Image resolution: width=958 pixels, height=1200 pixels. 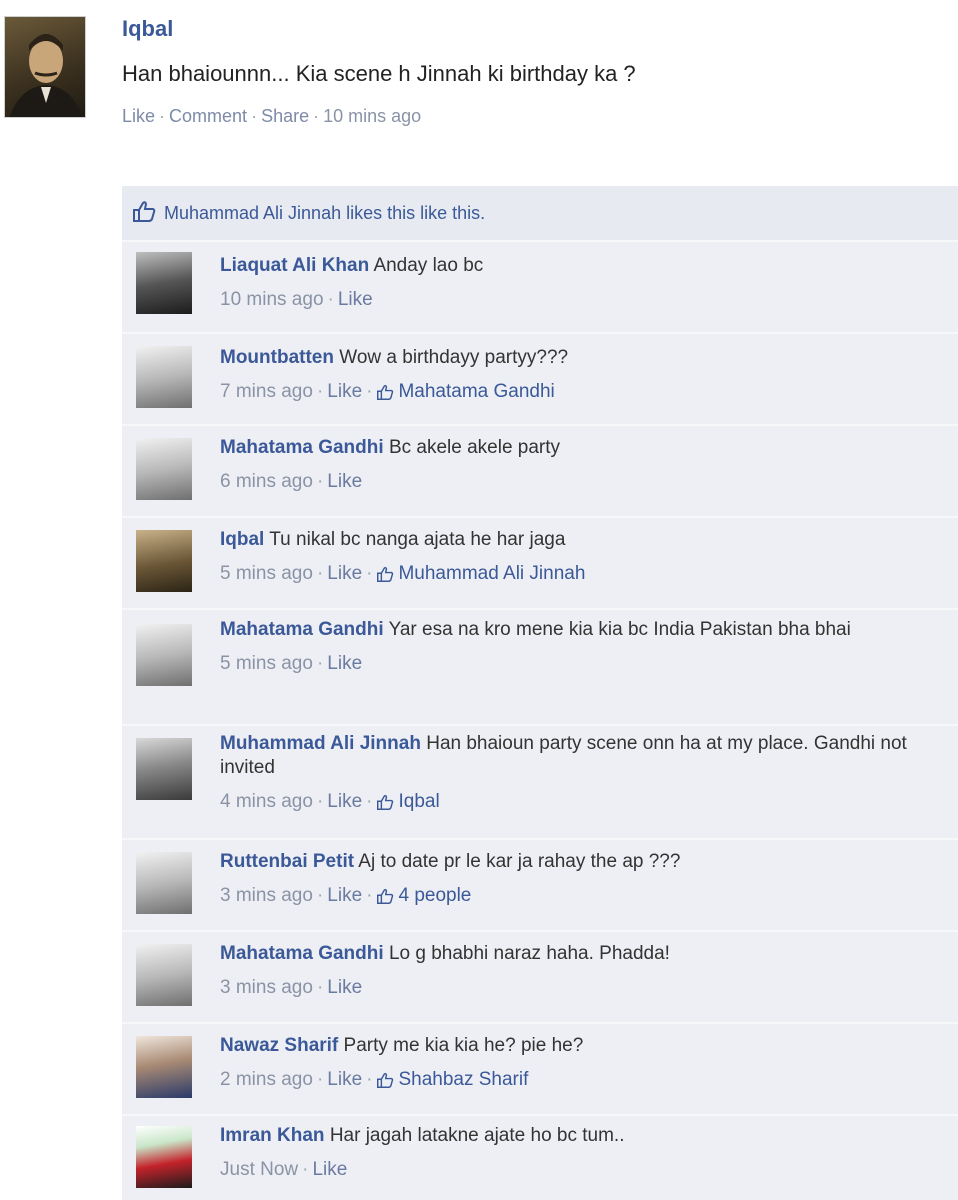 What do you see at coordinates (463, 1079) in the screenshot?
I see `comment-liker: Shahbaz Sharif` at bounding box center [463, 1079].